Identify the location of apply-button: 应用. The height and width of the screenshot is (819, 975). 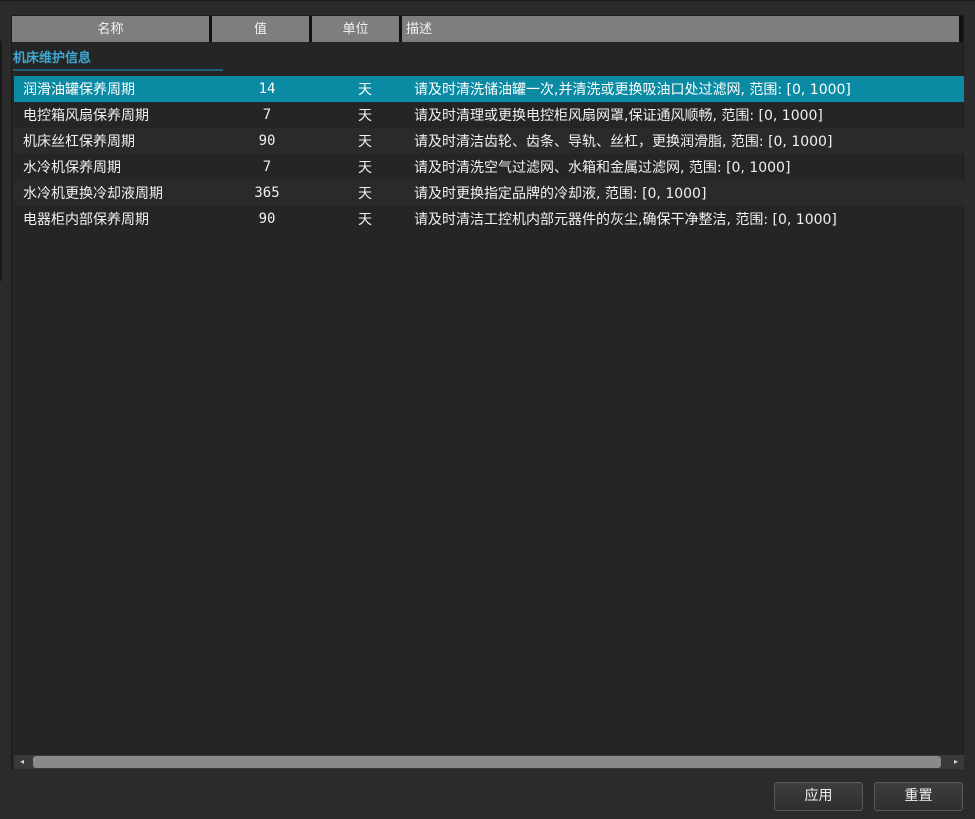
(818, 796).